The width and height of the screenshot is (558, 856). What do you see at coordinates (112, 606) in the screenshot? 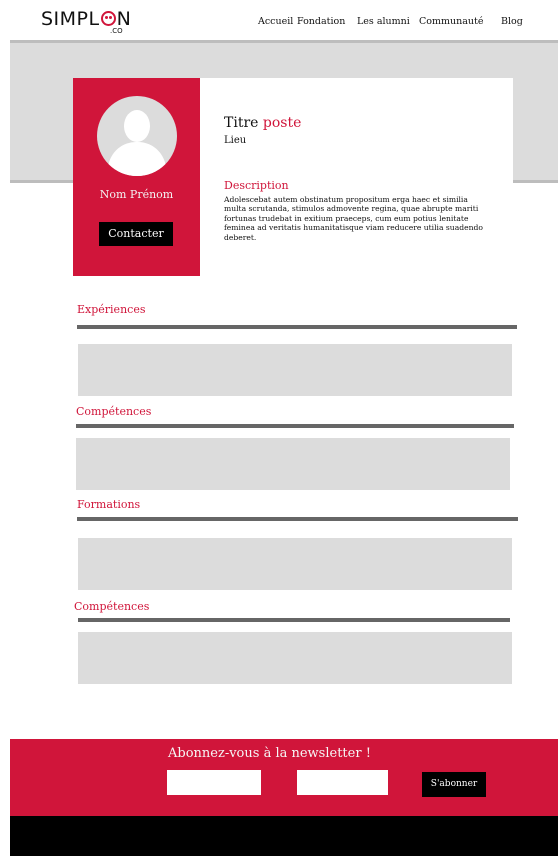
I see `section-title-competences-2: Compétences` at bounding box center [112, 606].